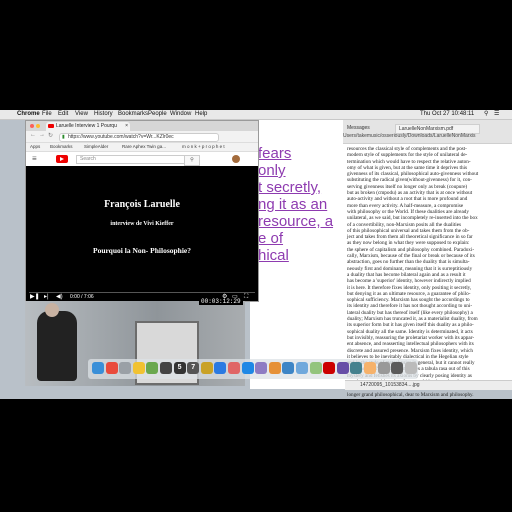 The image size is (512, 512). Describe the element at coordinates (390, 385) in the screenshot. I see `file-label: 14720095_10153834....jpg` at that location.